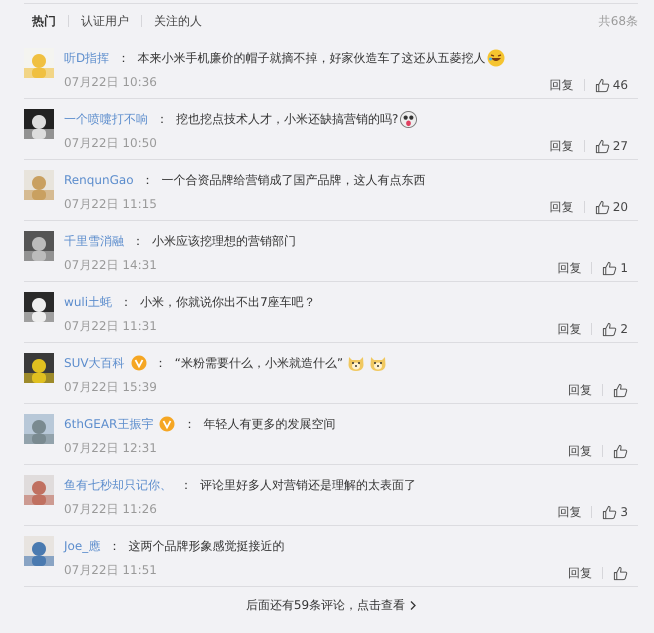 This screenshot has height=633, width=654. I want to click on comment-time: 07月22日 15:39, so click(110, 387).